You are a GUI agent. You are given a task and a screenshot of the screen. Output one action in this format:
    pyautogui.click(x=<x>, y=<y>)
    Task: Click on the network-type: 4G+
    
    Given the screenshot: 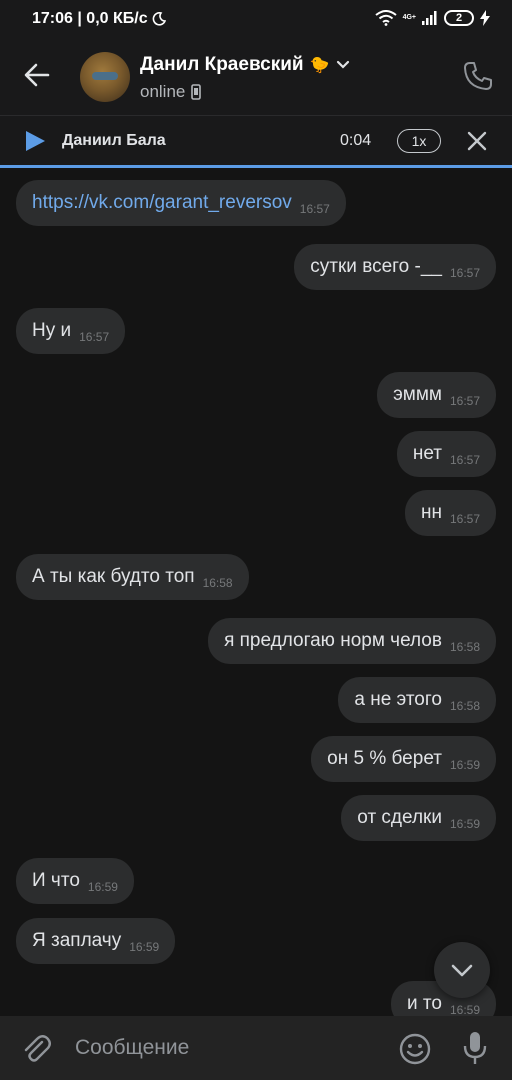 What is the action you would take?
    pyautogui.click(x=409, y=17)
    